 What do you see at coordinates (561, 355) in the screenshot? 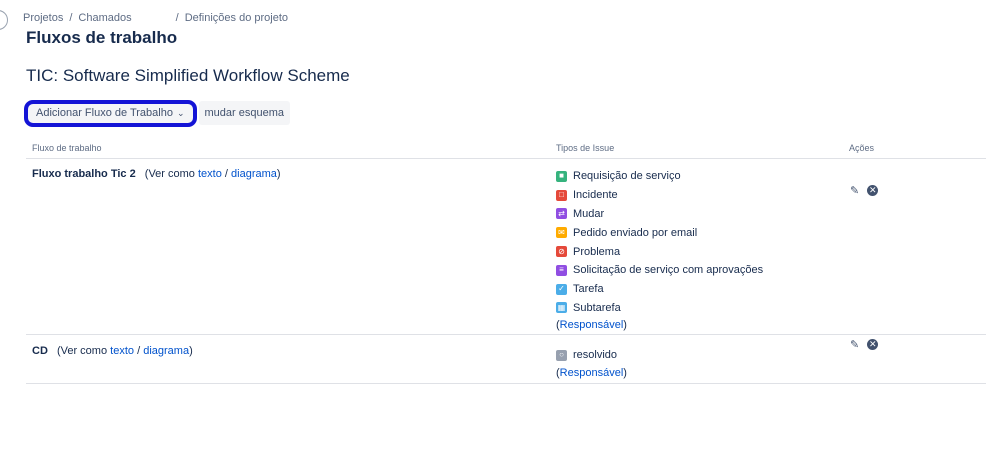
I see `resolved-icon: ○` at bounding box center [561, 355].